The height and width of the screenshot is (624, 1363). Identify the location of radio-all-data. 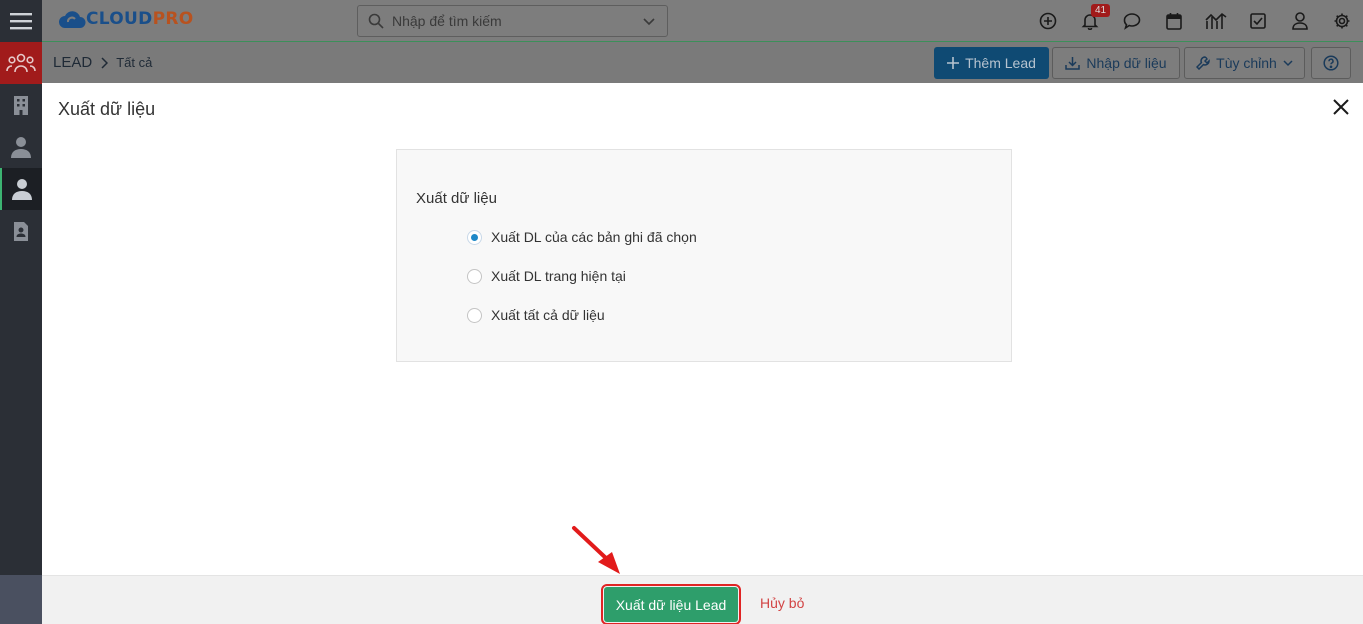
(474, 315).